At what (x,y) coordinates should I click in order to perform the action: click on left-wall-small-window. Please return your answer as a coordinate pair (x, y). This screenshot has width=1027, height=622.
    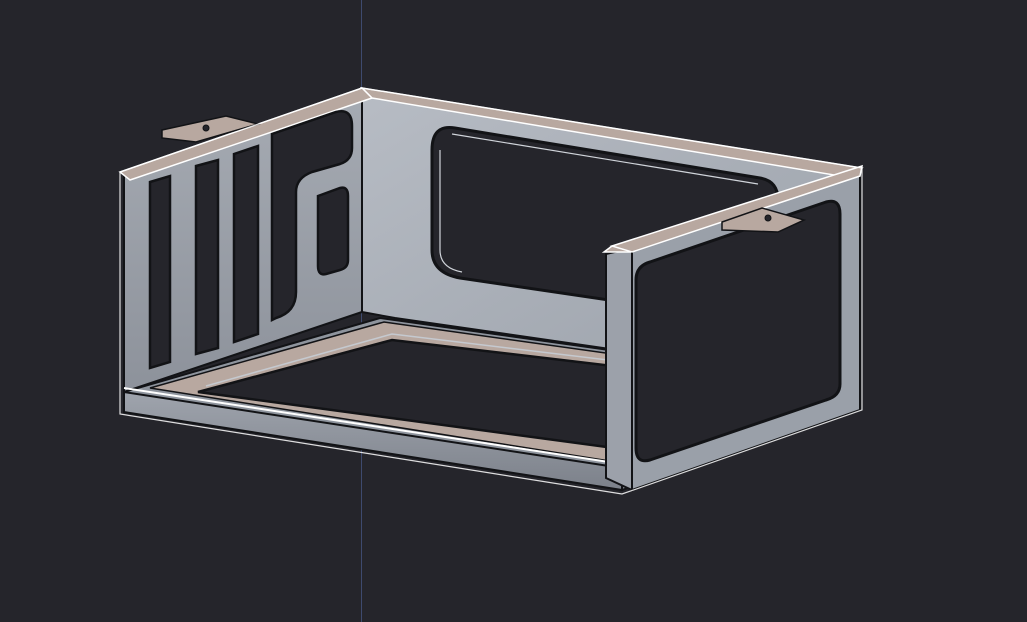
    Looking at the image, I should click on (333, 231).